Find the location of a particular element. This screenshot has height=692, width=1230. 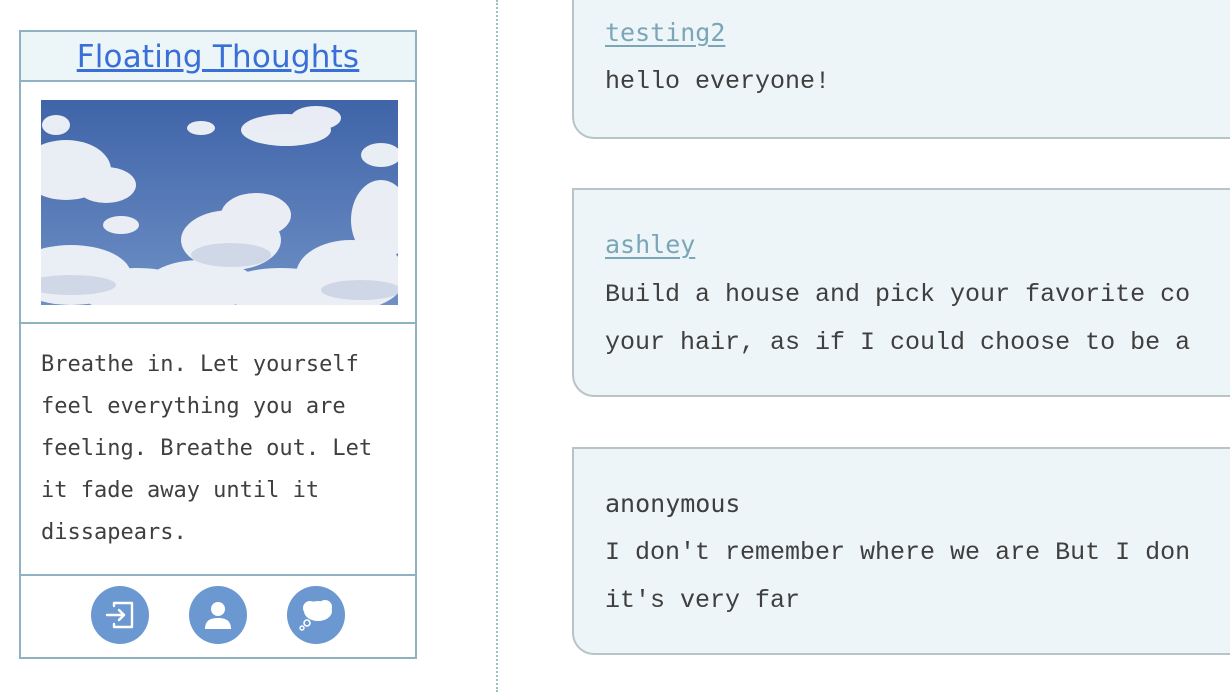

login-button is located at coordinates (120, 615).